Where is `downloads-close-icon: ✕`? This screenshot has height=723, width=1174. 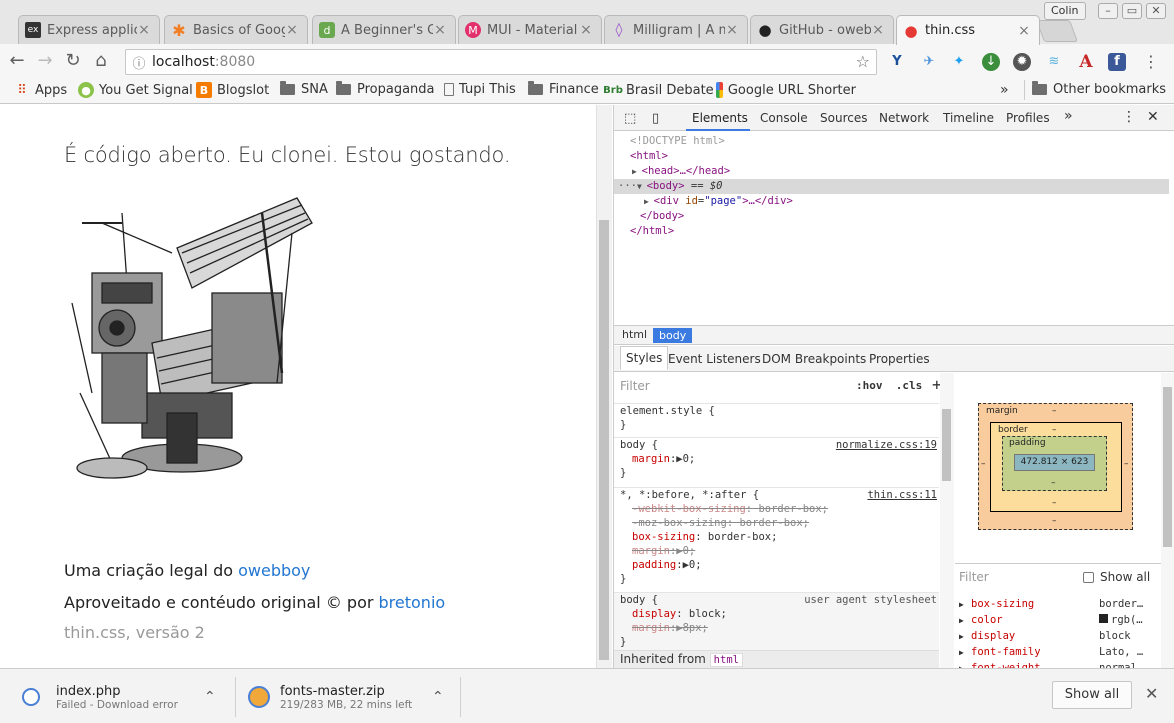
downloads-close-icon: ✕ is located at coordinates (1151, 693).